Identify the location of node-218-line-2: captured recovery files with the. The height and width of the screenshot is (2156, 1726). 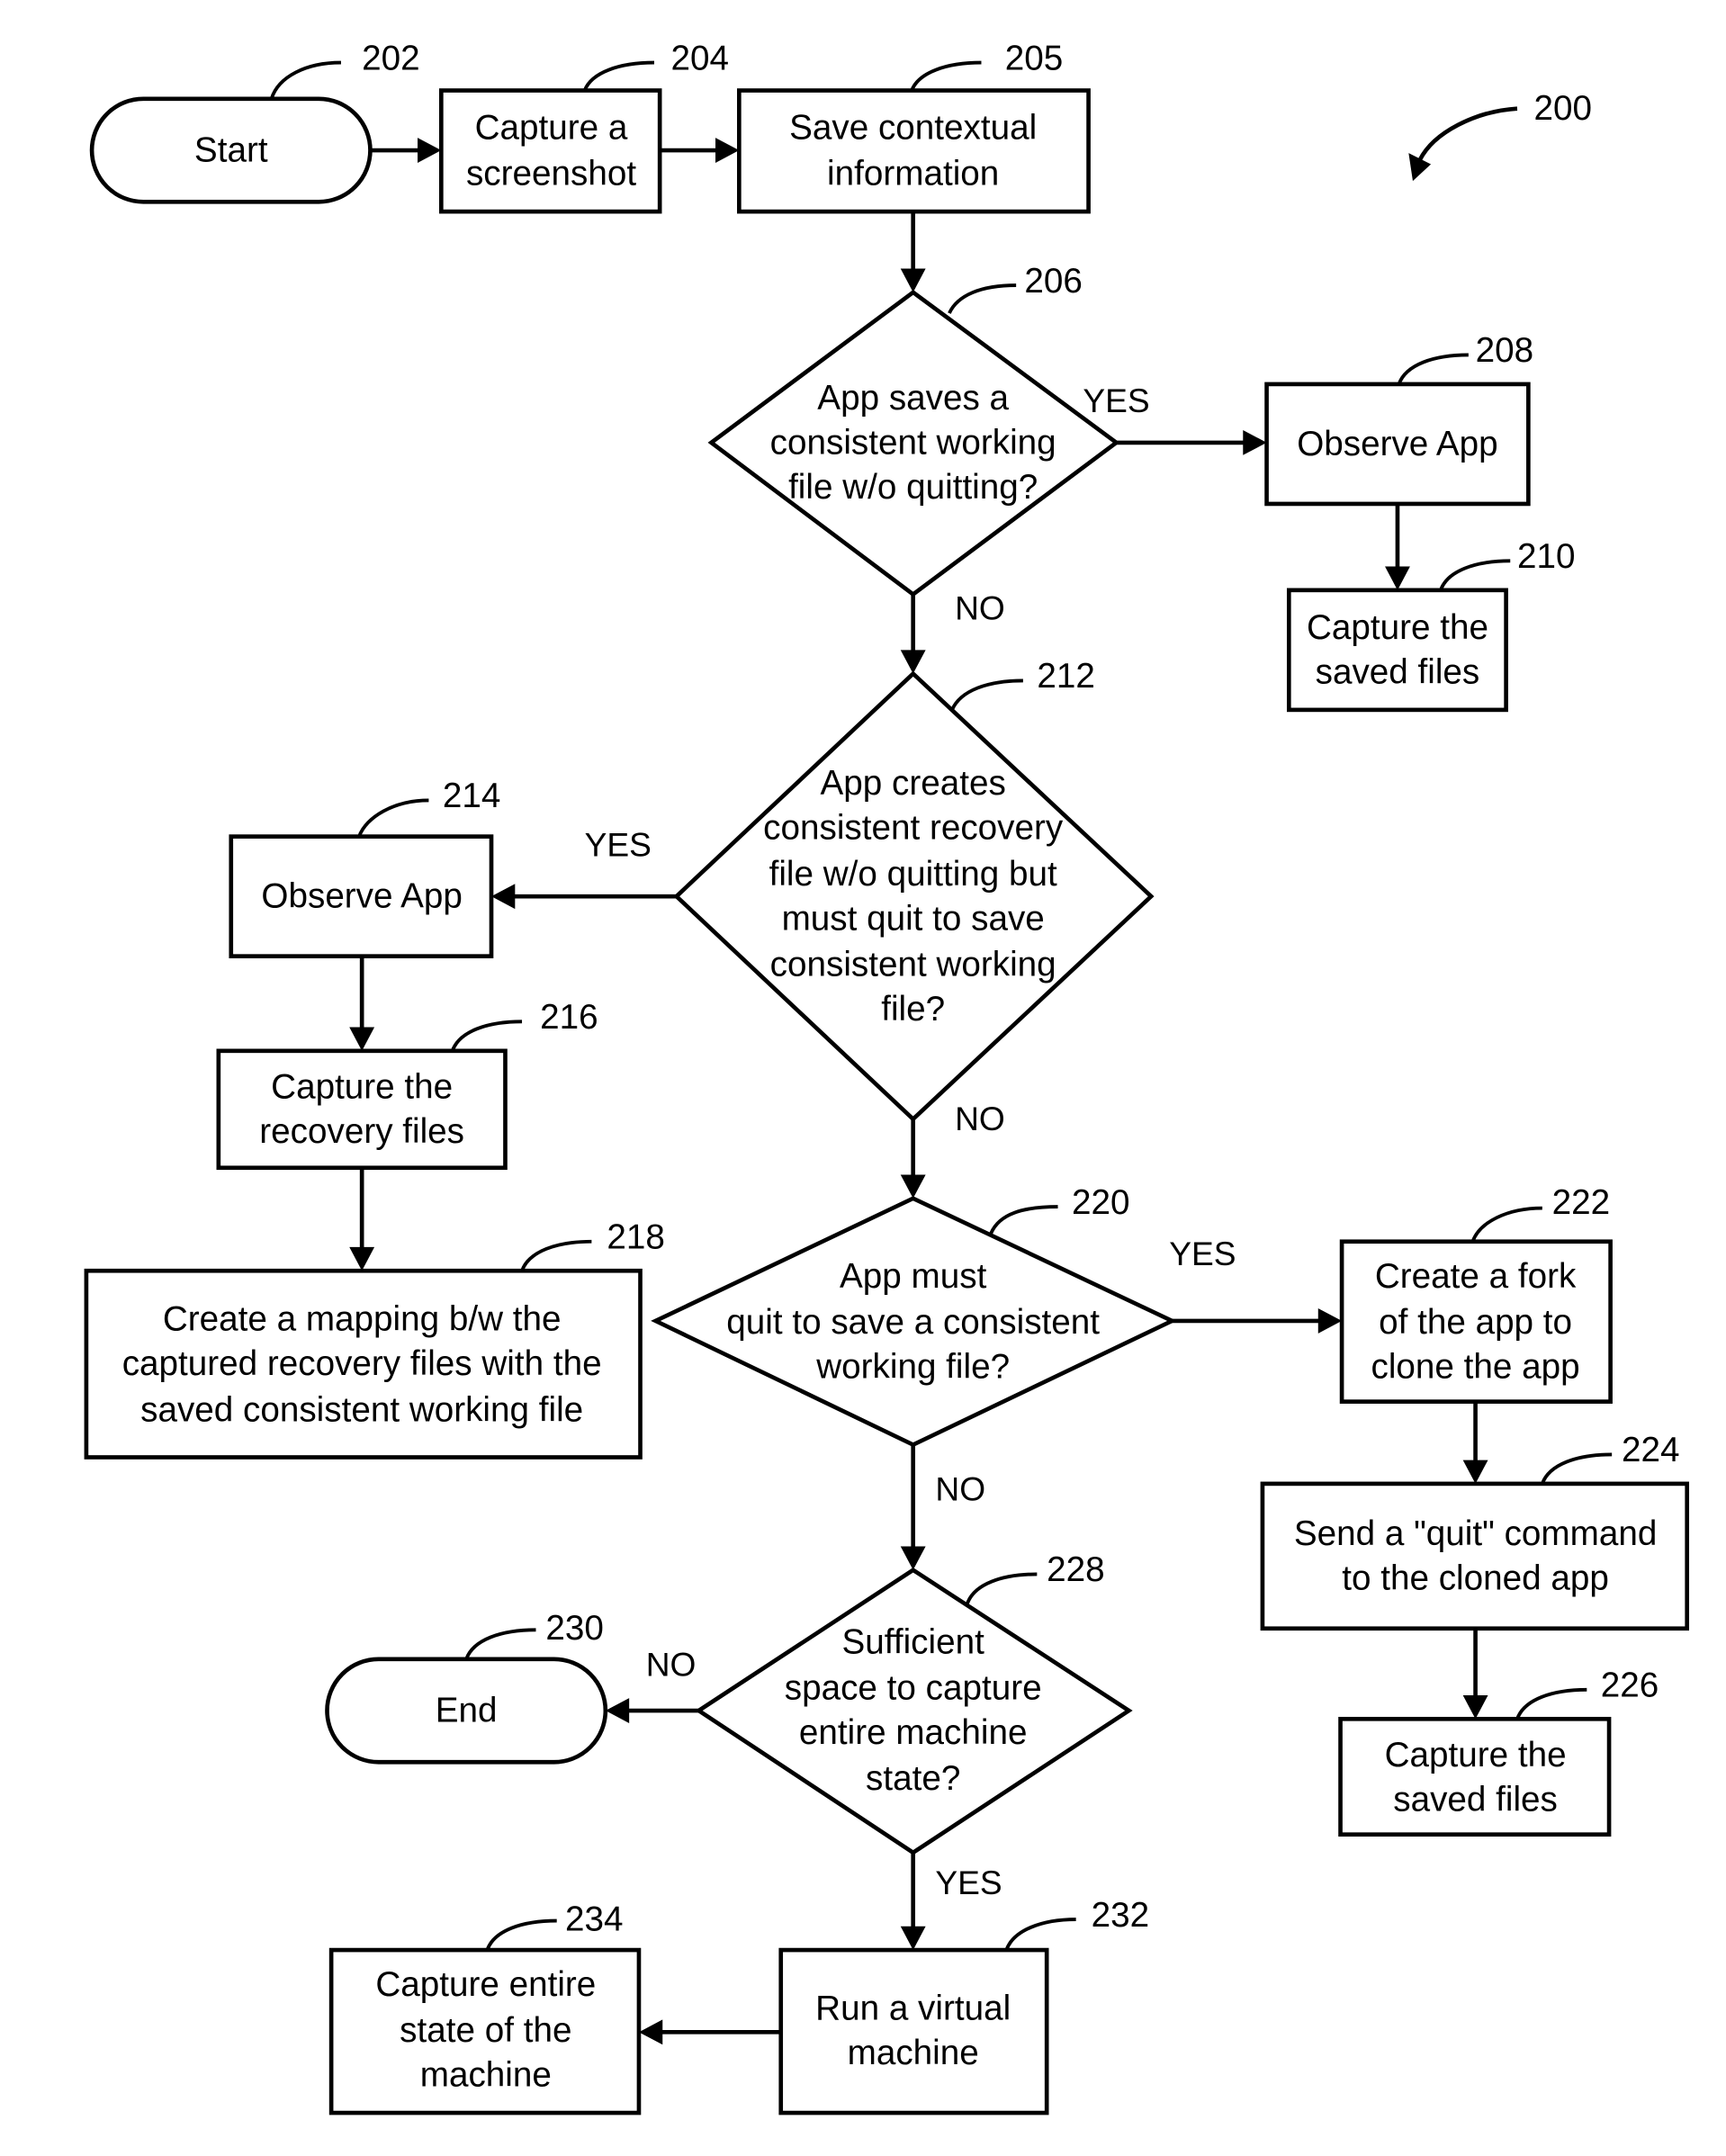
(362, 1363).